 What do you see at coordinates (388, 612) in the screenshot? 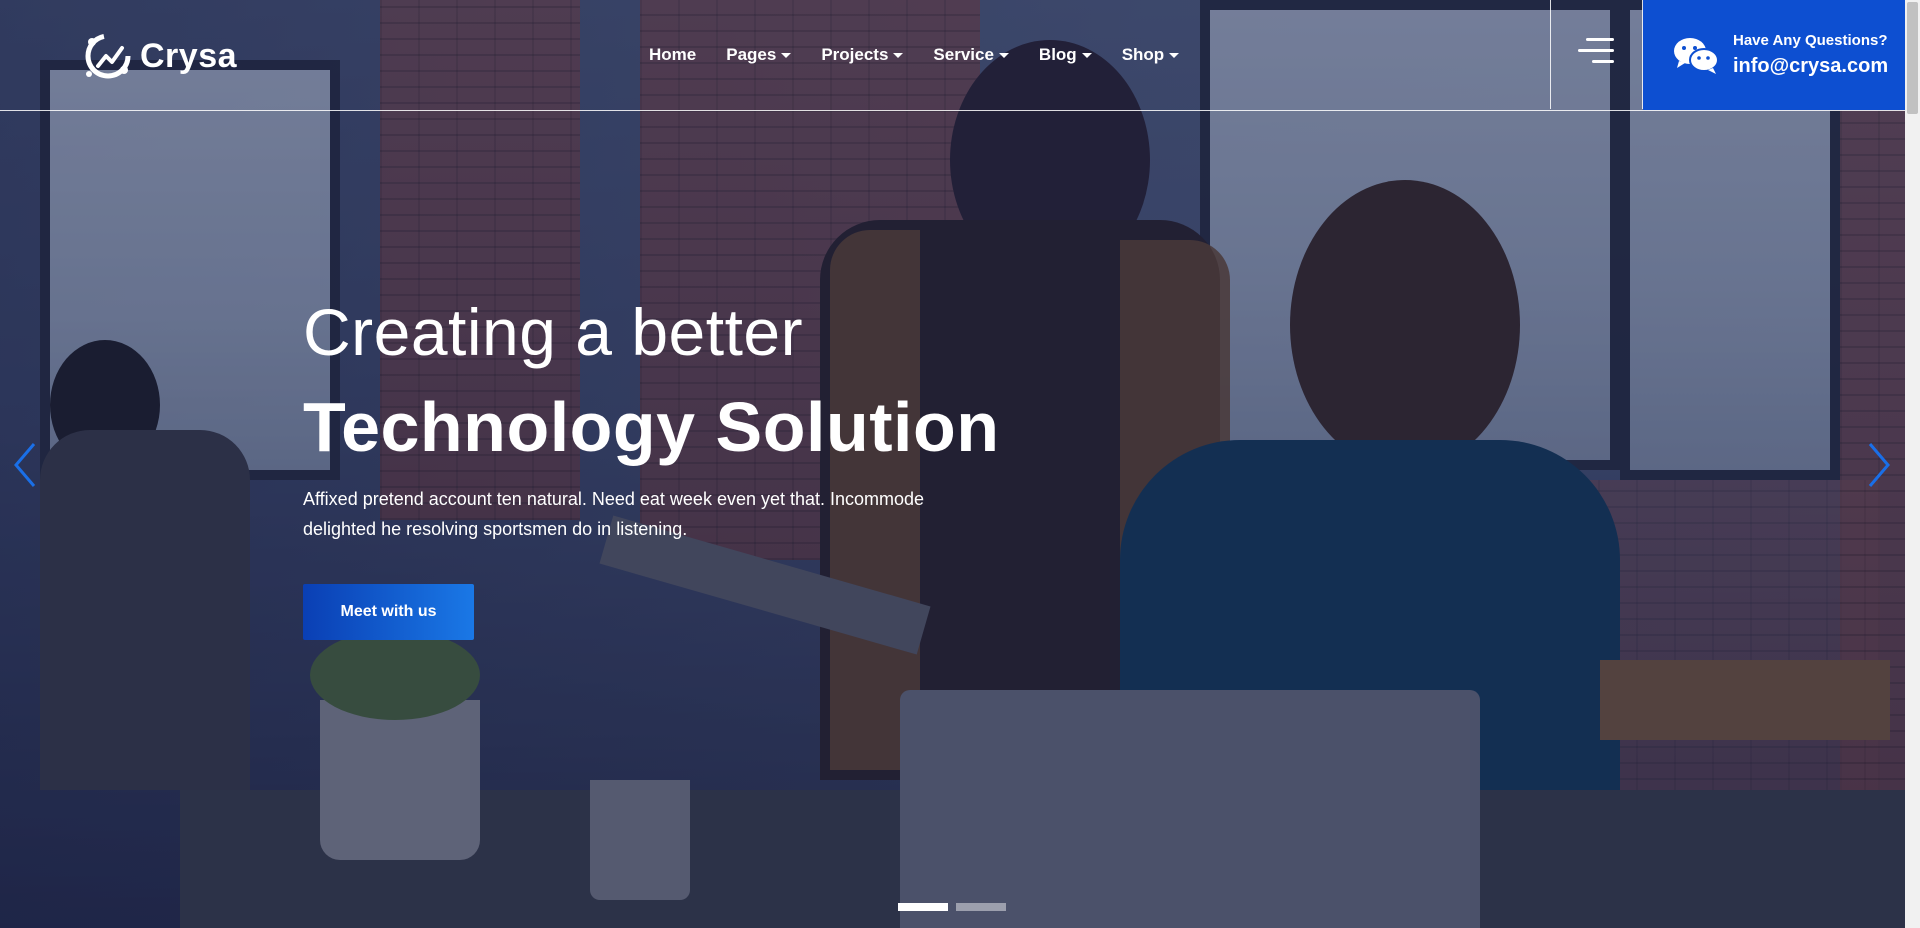
I see `meet-with-us-button: Meet with us` at bounding box center [388, 612].